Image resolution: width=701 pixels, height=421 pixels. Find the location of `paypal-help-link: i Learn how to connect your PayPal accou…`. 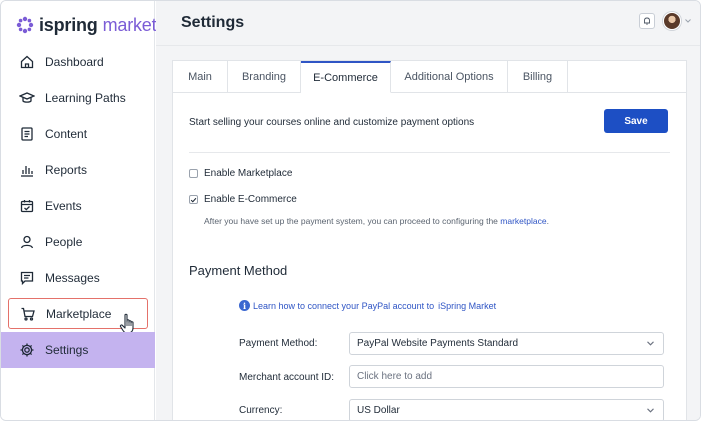

paypal-help-link: i Learn how to connect your PayPal accou… is located at coordinates (367, 305).